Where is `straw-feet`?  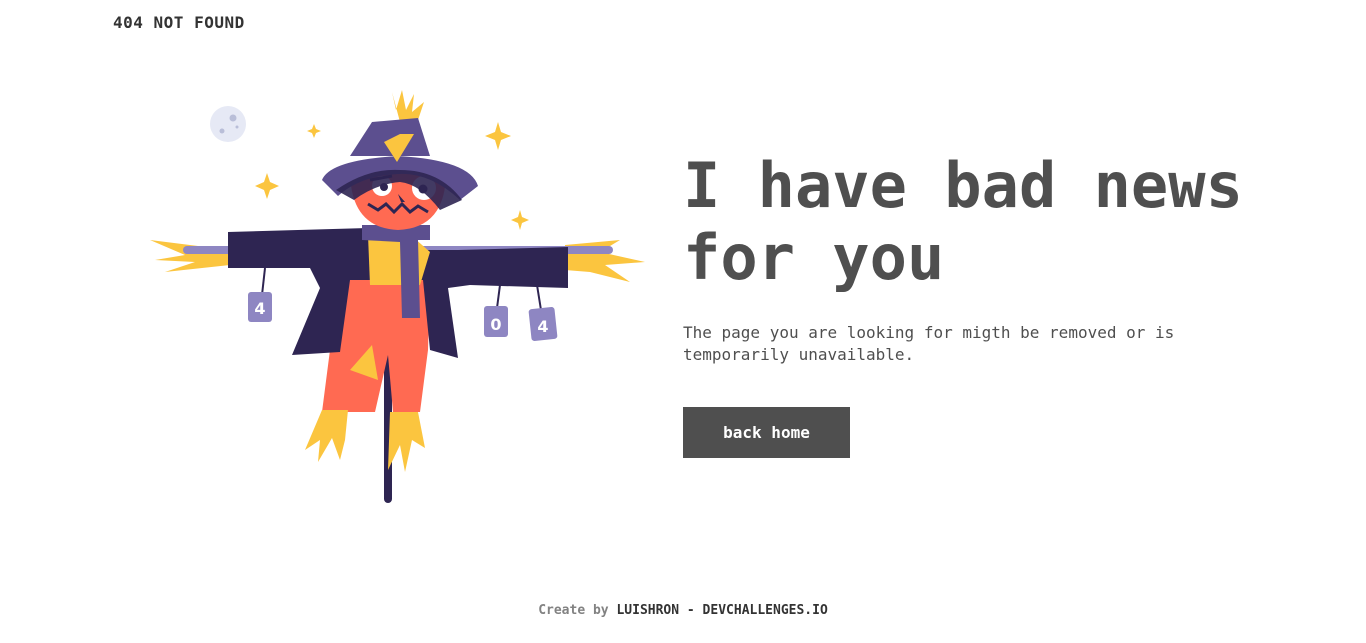 straw-feet is located at coordinates (365, 441).